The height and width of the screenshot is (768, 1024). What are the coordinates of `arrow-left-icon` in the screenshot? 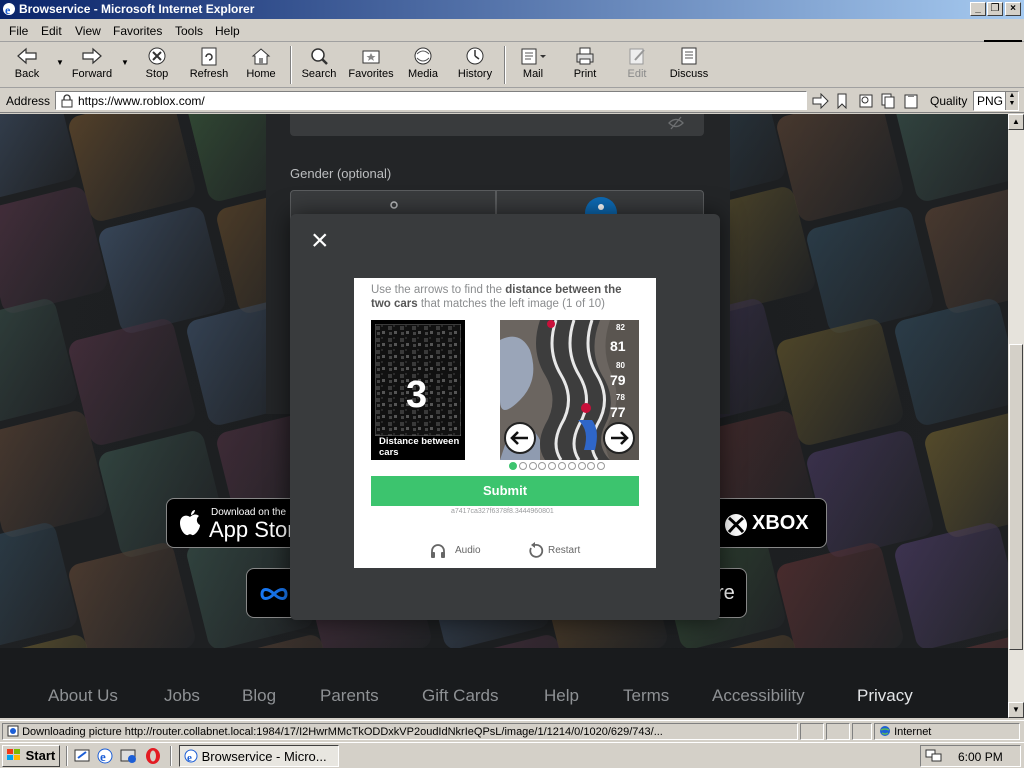 It's located at (519, 438).